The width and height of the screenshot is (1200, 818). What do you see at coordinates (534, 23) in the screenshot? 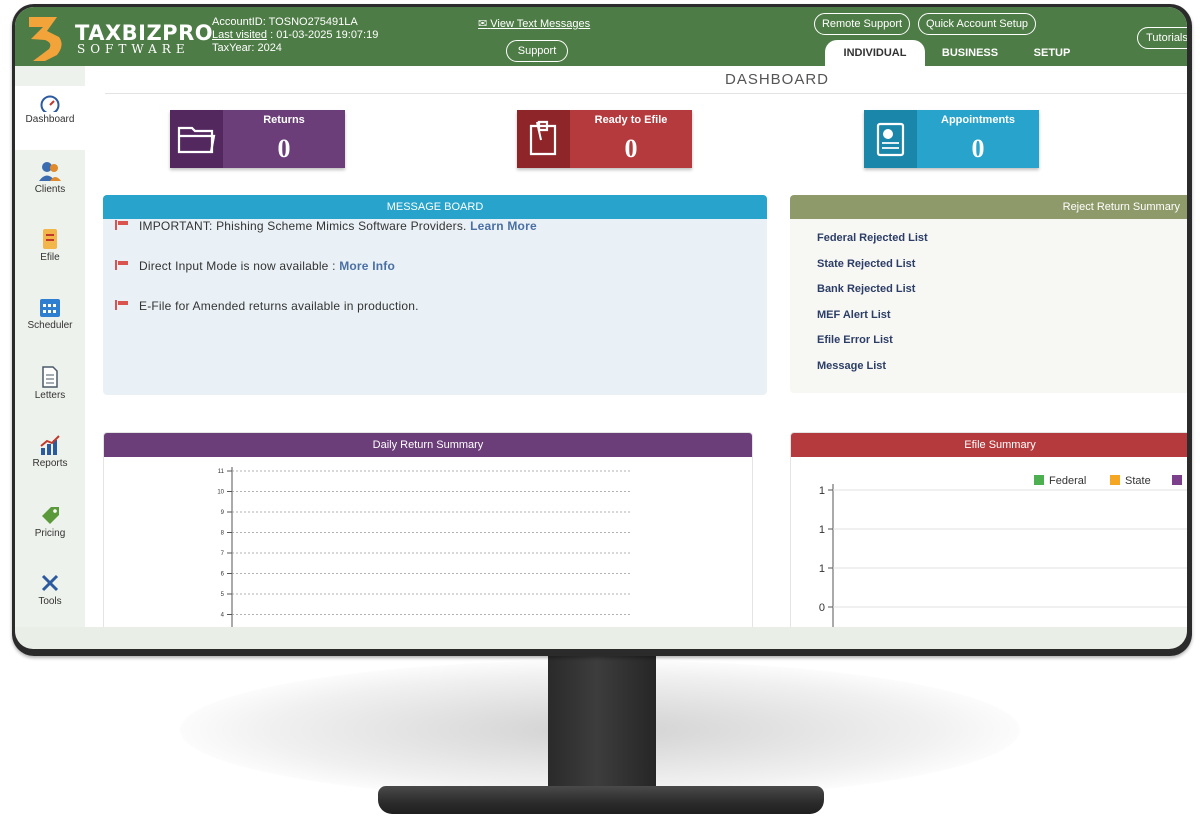
I see `view-text-messages-link: ✉ View Text Messages` at bounding box center [534, 23].